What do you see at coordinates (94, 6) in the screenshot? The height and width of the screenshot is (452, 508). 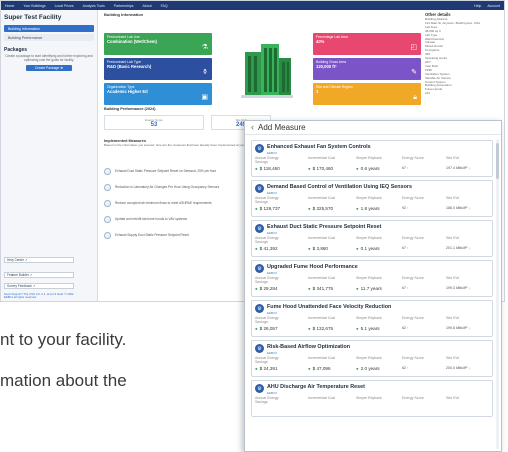 I see `nav-analysis-tools: Analysis Tools` at bounding box center [94, 6].